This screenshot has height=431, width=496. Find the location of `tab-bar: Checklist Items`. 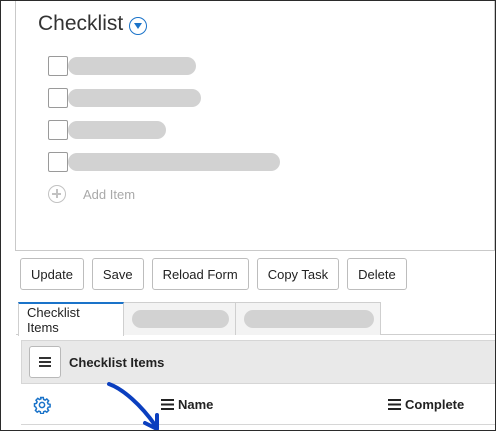

tab-bar: Checklist Items is located at coordinates (255, 319).